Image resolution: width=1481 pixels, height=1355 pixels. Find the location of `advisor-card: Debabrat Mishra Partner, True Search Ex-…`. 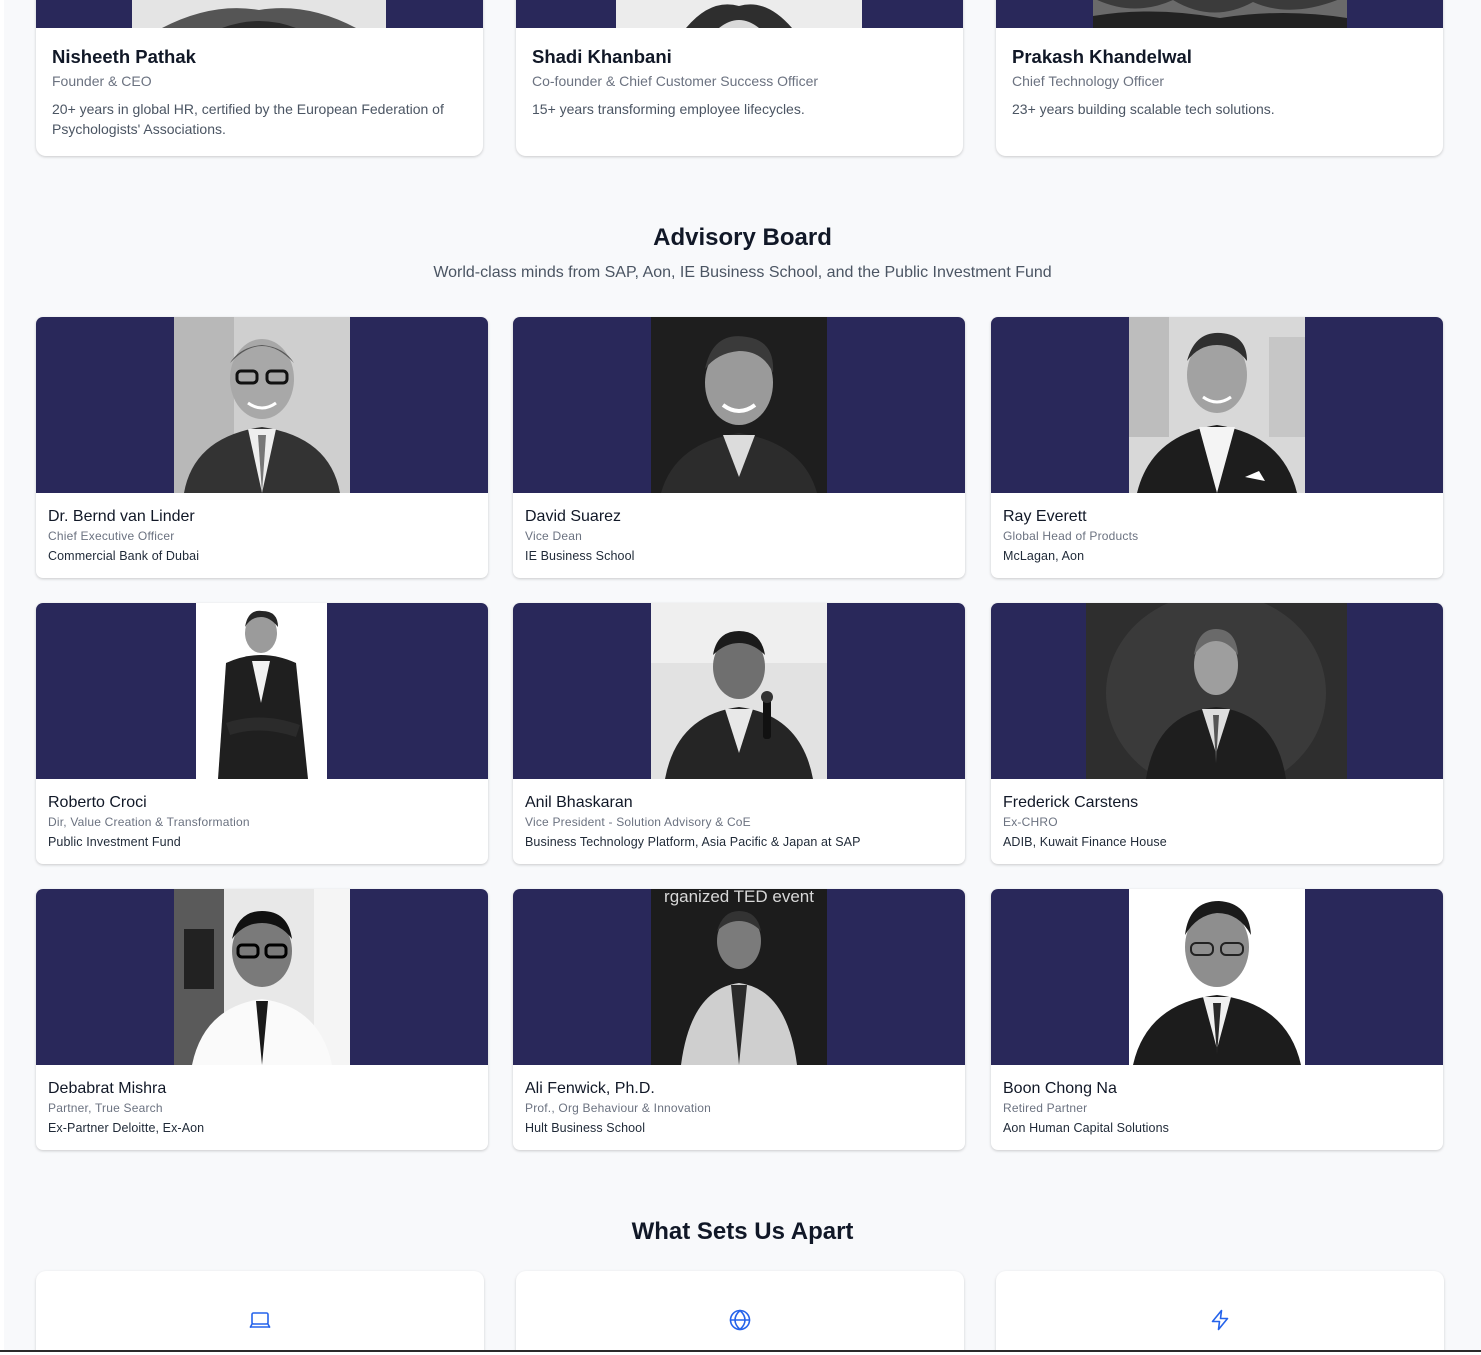

advisor-card: Debabrat Mishra Partner, True Search Ex-… is located at coordinates (262, 1019).